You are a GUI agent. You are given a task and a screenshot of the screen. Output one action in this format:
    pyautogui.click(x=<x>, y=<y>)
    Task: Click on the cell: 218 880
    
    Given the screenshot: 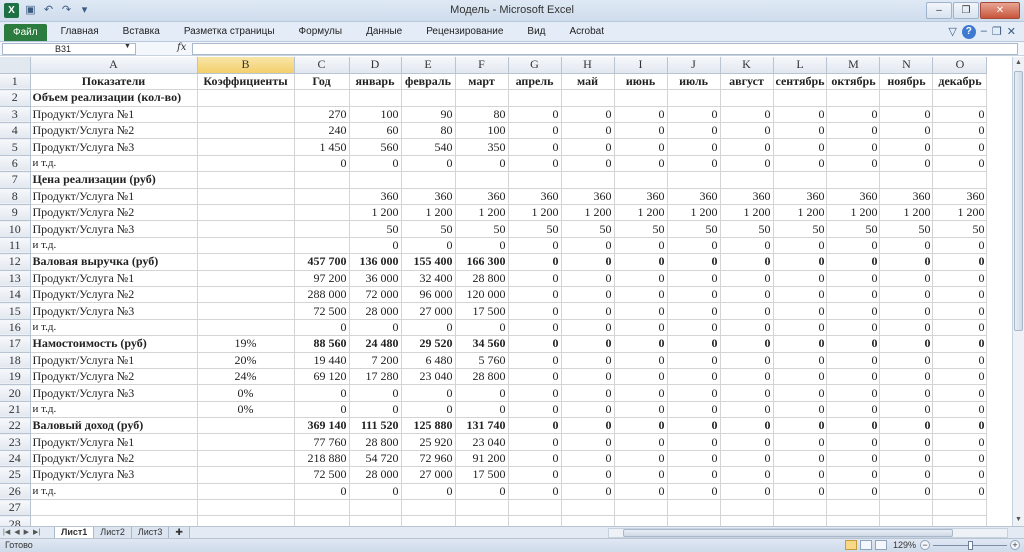 What is the action you would take?
    pyautogui.click(x=322, y=459)
    